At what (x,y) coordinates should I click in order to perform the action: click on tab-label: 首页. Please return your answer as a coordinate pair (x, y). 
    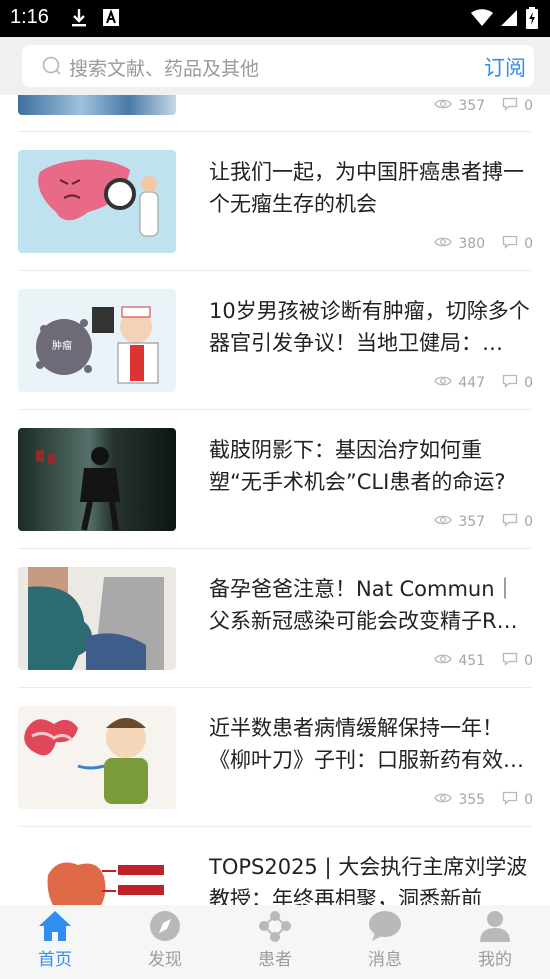
    Looking at the image, I should click on (55, 960).